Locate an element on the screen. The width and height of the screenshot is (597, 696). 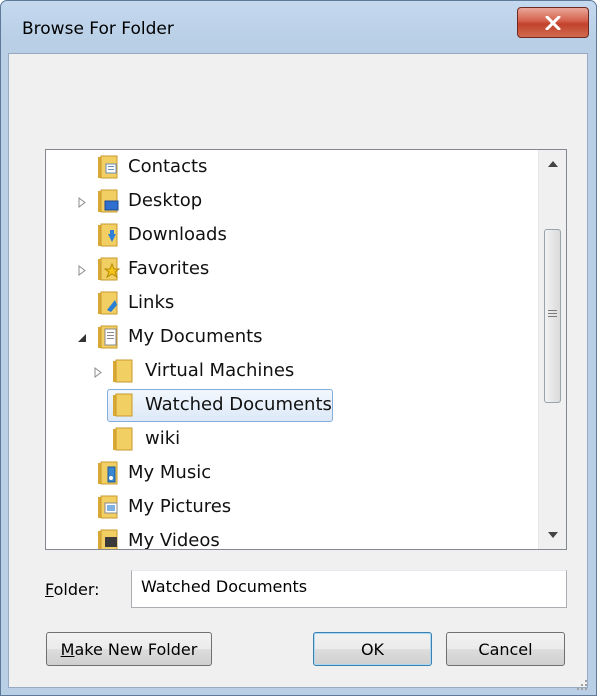
close-icon is located at coordinates (553, 23).